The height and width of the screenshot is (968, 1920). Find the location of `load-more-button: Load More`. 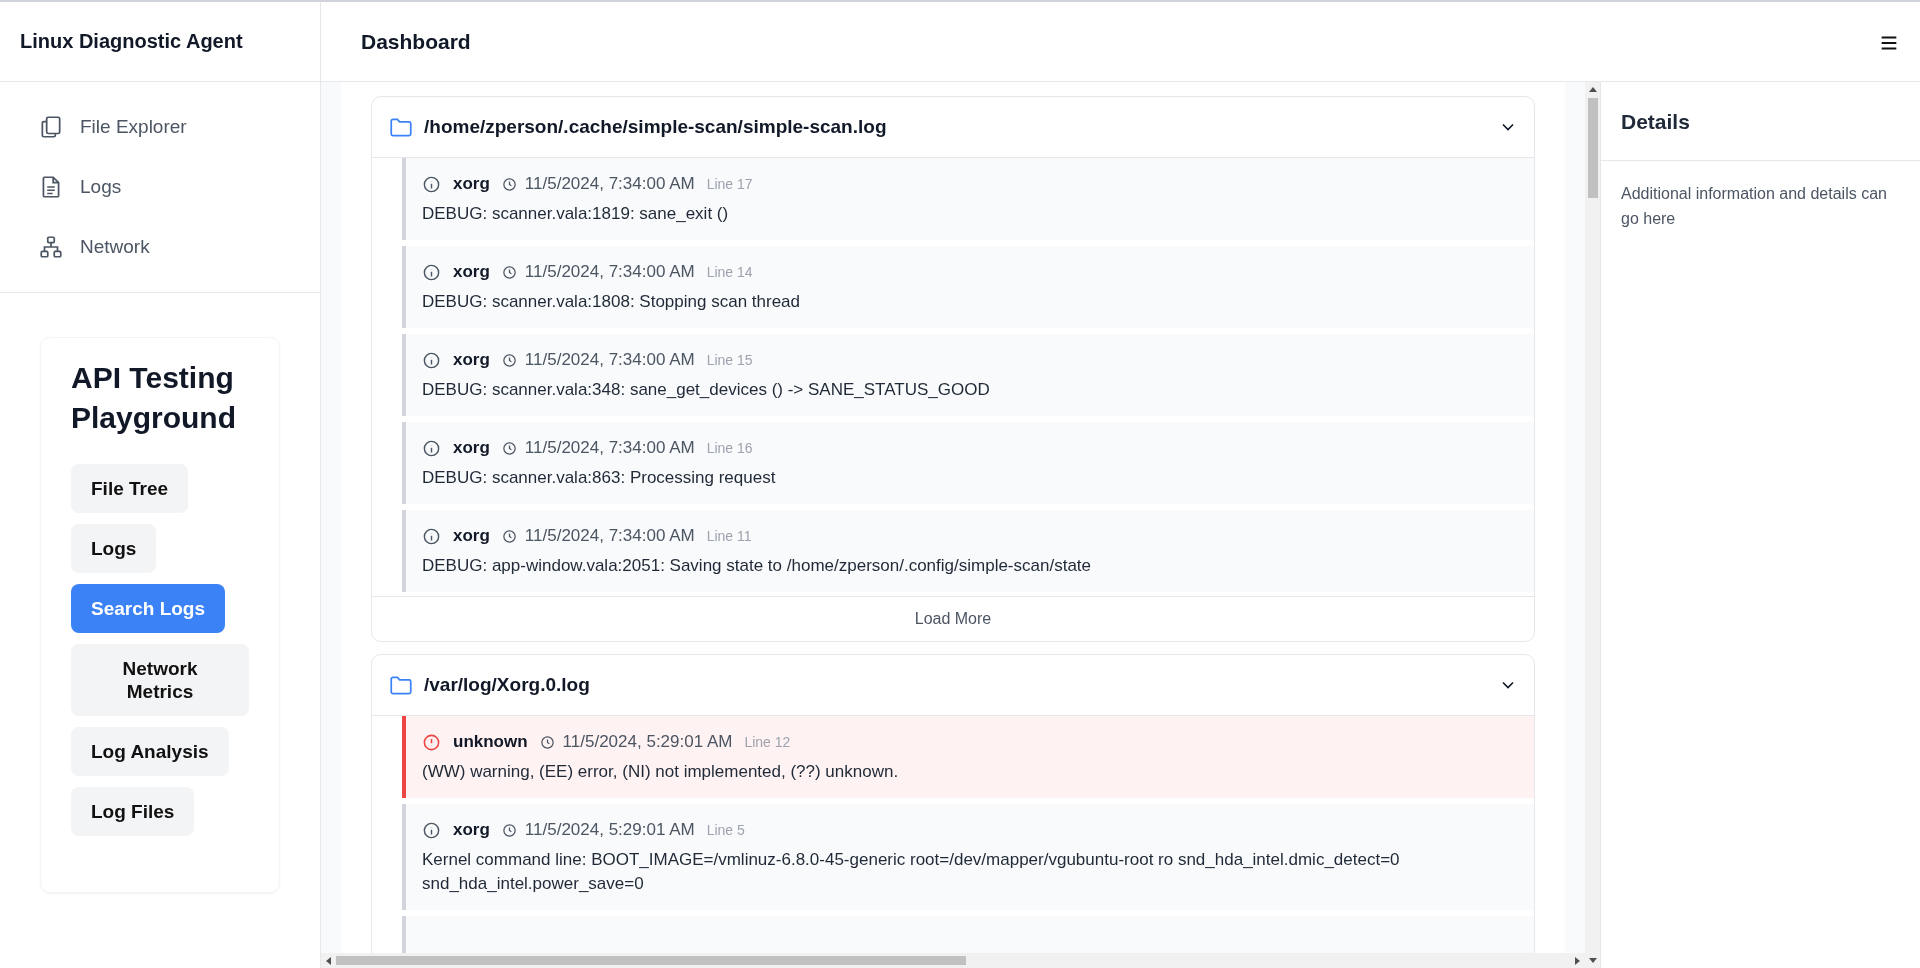

load-more-button: Load More is located at coordinates (953, 619).